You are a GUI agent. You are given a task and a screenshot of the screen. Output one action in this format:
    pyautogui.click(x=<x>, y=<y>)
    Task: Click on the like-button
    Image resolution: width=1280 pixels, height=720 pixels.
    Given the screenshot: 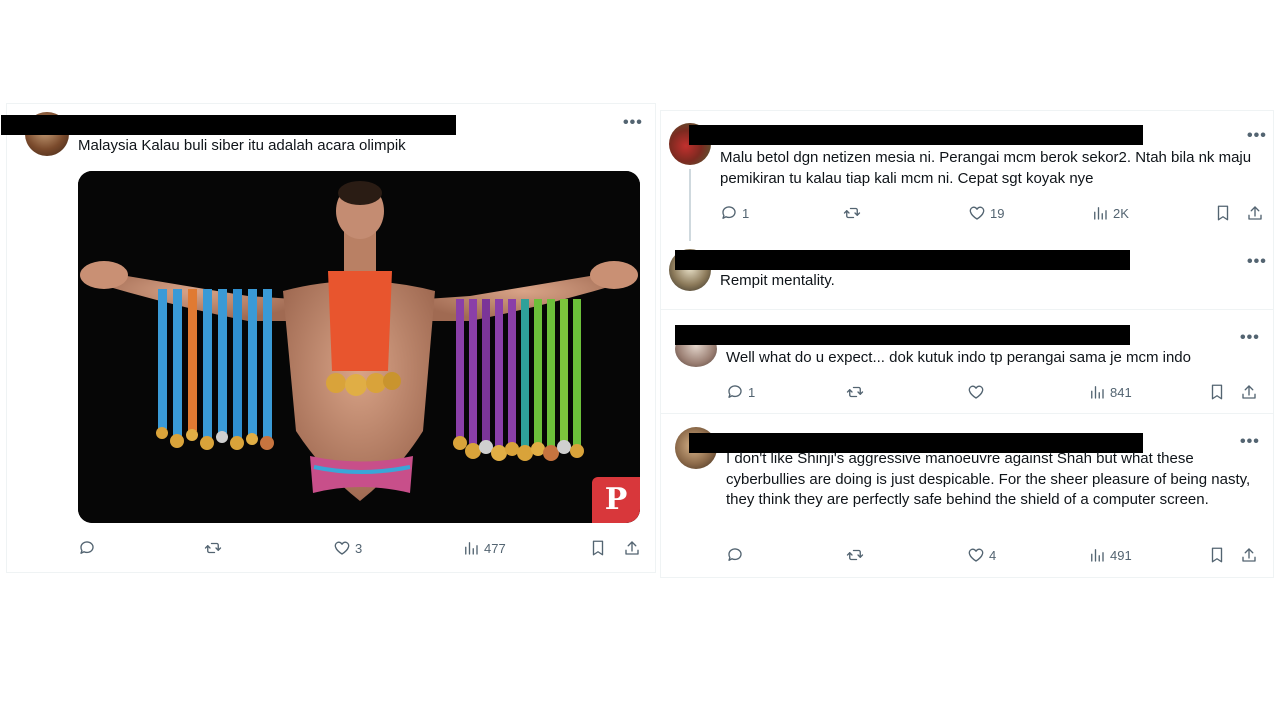 What is the action you would take?
    pyautogui.click(x=978, y=392)
    